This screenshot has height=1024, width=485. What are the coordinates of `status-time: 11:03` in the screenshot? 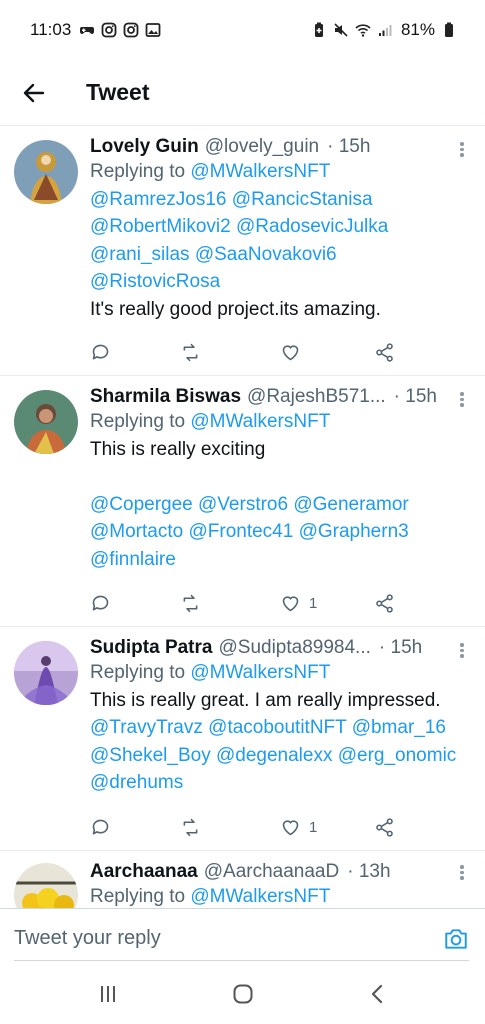 It's located at (51, 29).